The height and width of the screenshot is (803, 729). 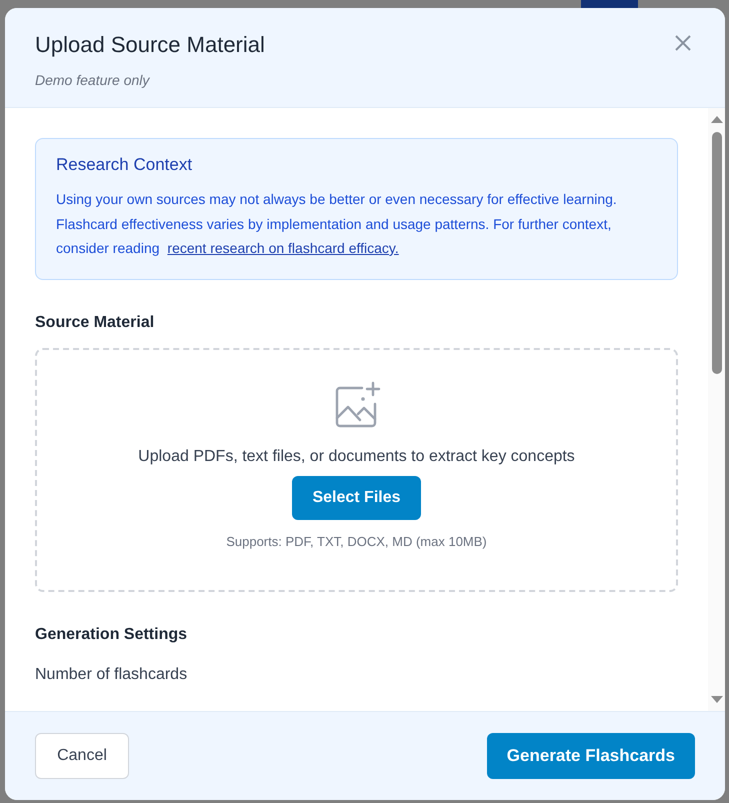 What do you see at coordinates (716, 409) in the screenshot?
I see `scrollbar` at bounding box center [716, 409].